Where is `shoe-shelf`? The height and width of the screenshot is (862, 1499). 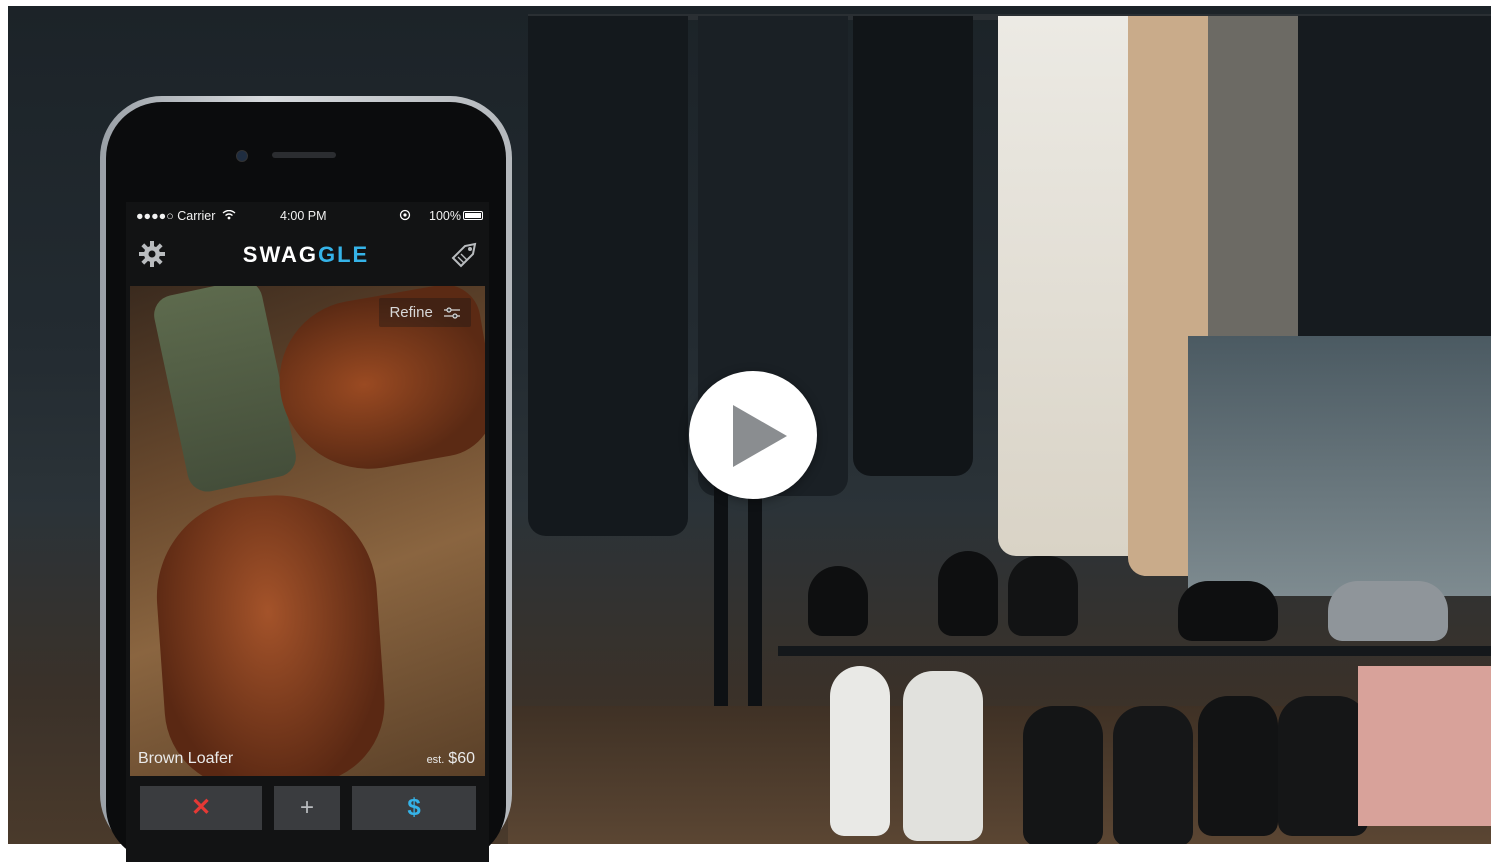
shoe-shelf is located at coordinates (1134, 651).